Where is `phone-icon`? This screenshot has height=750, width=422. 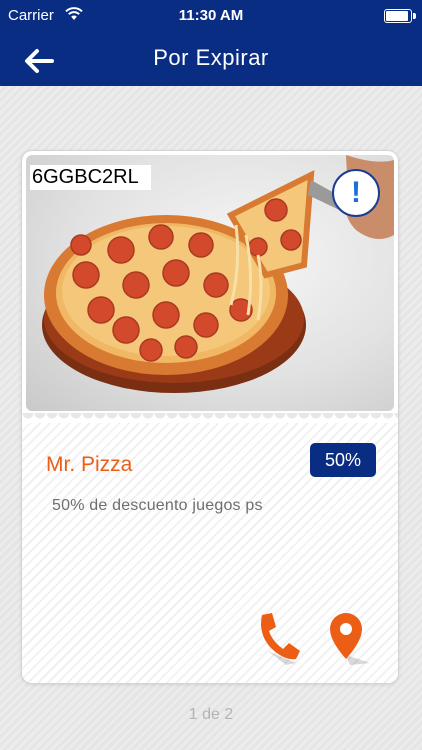
phone-icon is located at coordinates (280, 639).